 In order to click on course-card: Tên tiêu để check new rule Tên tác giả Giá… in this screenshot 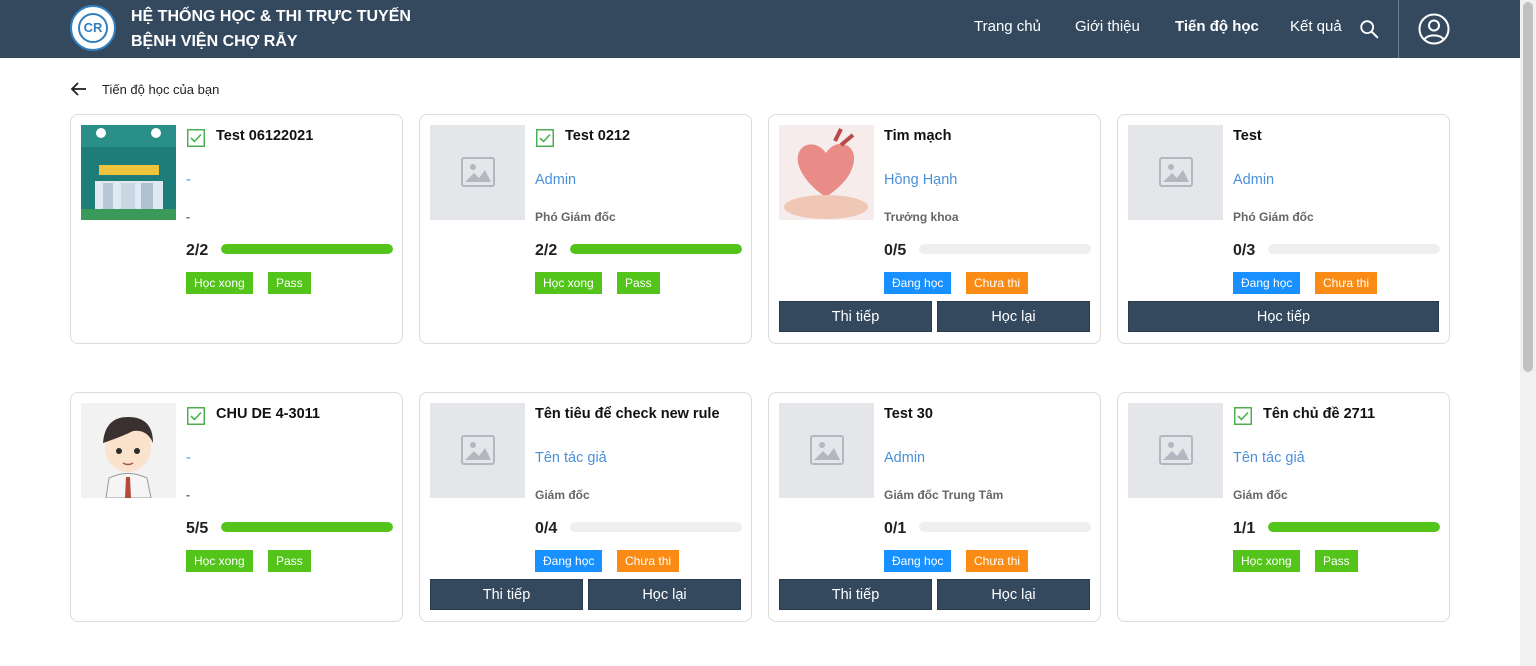, I will do `click(585, 507)`.